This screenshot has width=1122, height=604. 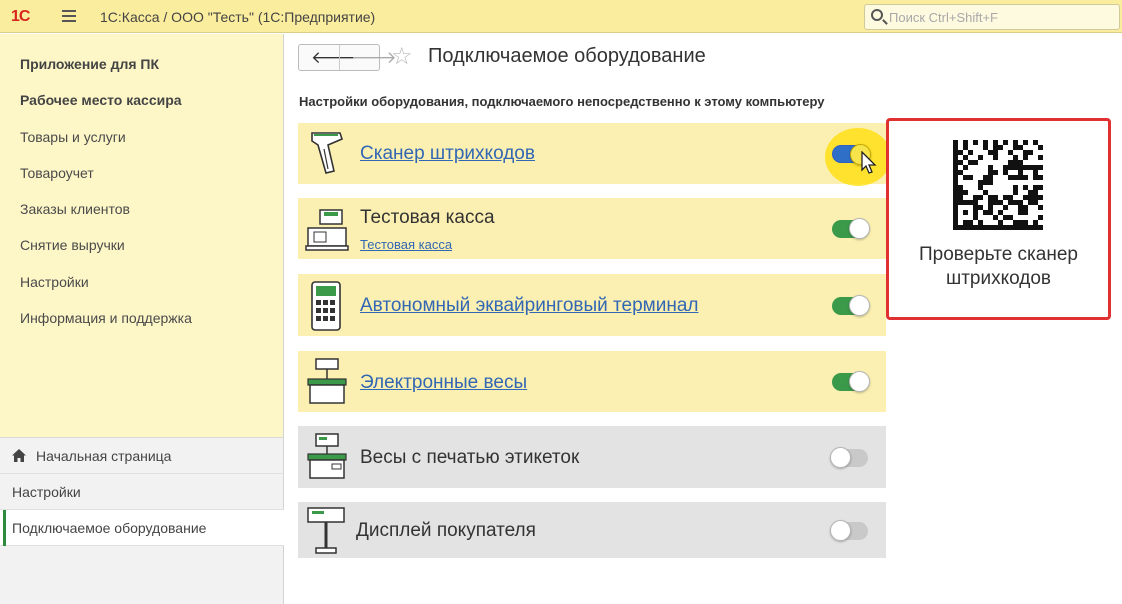 I want to click on window-title: 1С:Касса / ООО "Тесть" (1С:Предприятие), so click(x=238, y=17).